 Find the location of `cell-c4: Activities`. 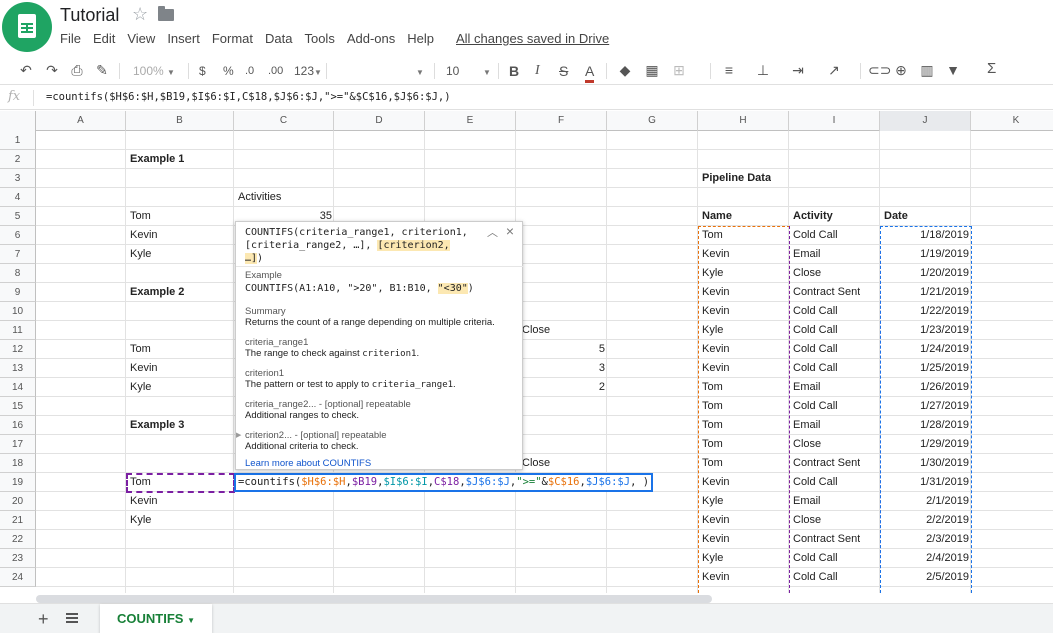

cell-c4: Activities is located at coordinates (259, 197).